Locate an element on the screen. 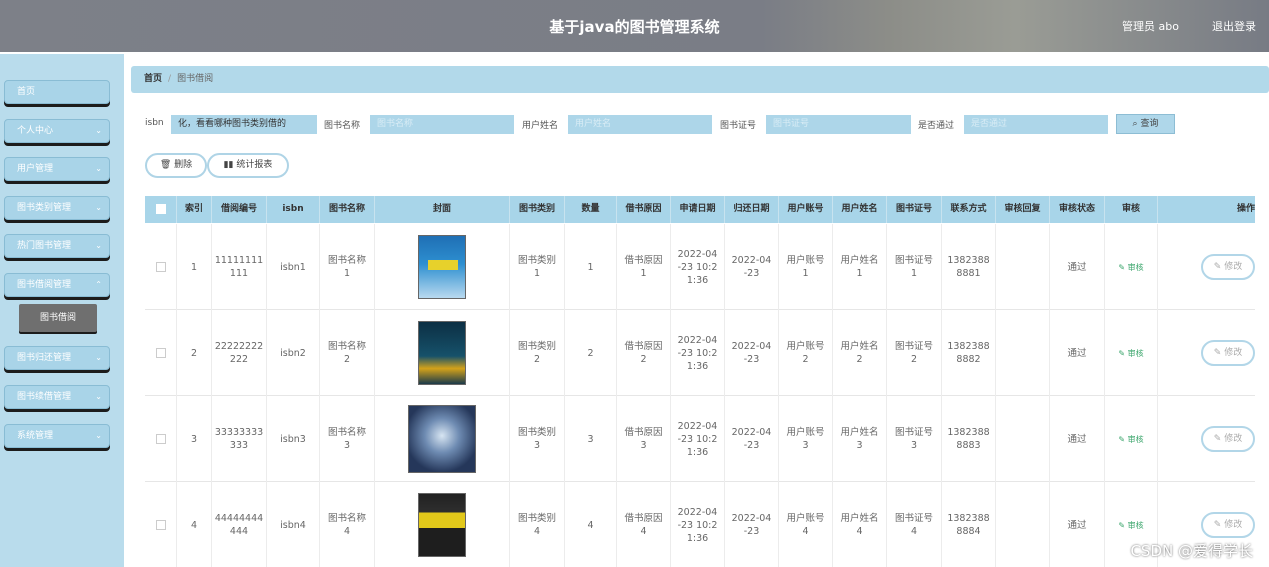 Image resolution: width=1269 pixels, height=567 pixels. cell-text-line: 借书原因 is located at coordinates (643, 346).